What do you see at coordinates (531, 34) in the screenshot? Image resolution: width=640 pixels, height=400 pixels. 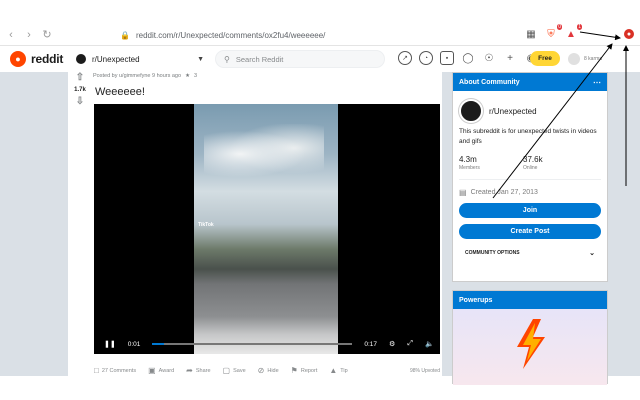 I see `qr-code-icon: ▦` at bounding box center [531, 34].